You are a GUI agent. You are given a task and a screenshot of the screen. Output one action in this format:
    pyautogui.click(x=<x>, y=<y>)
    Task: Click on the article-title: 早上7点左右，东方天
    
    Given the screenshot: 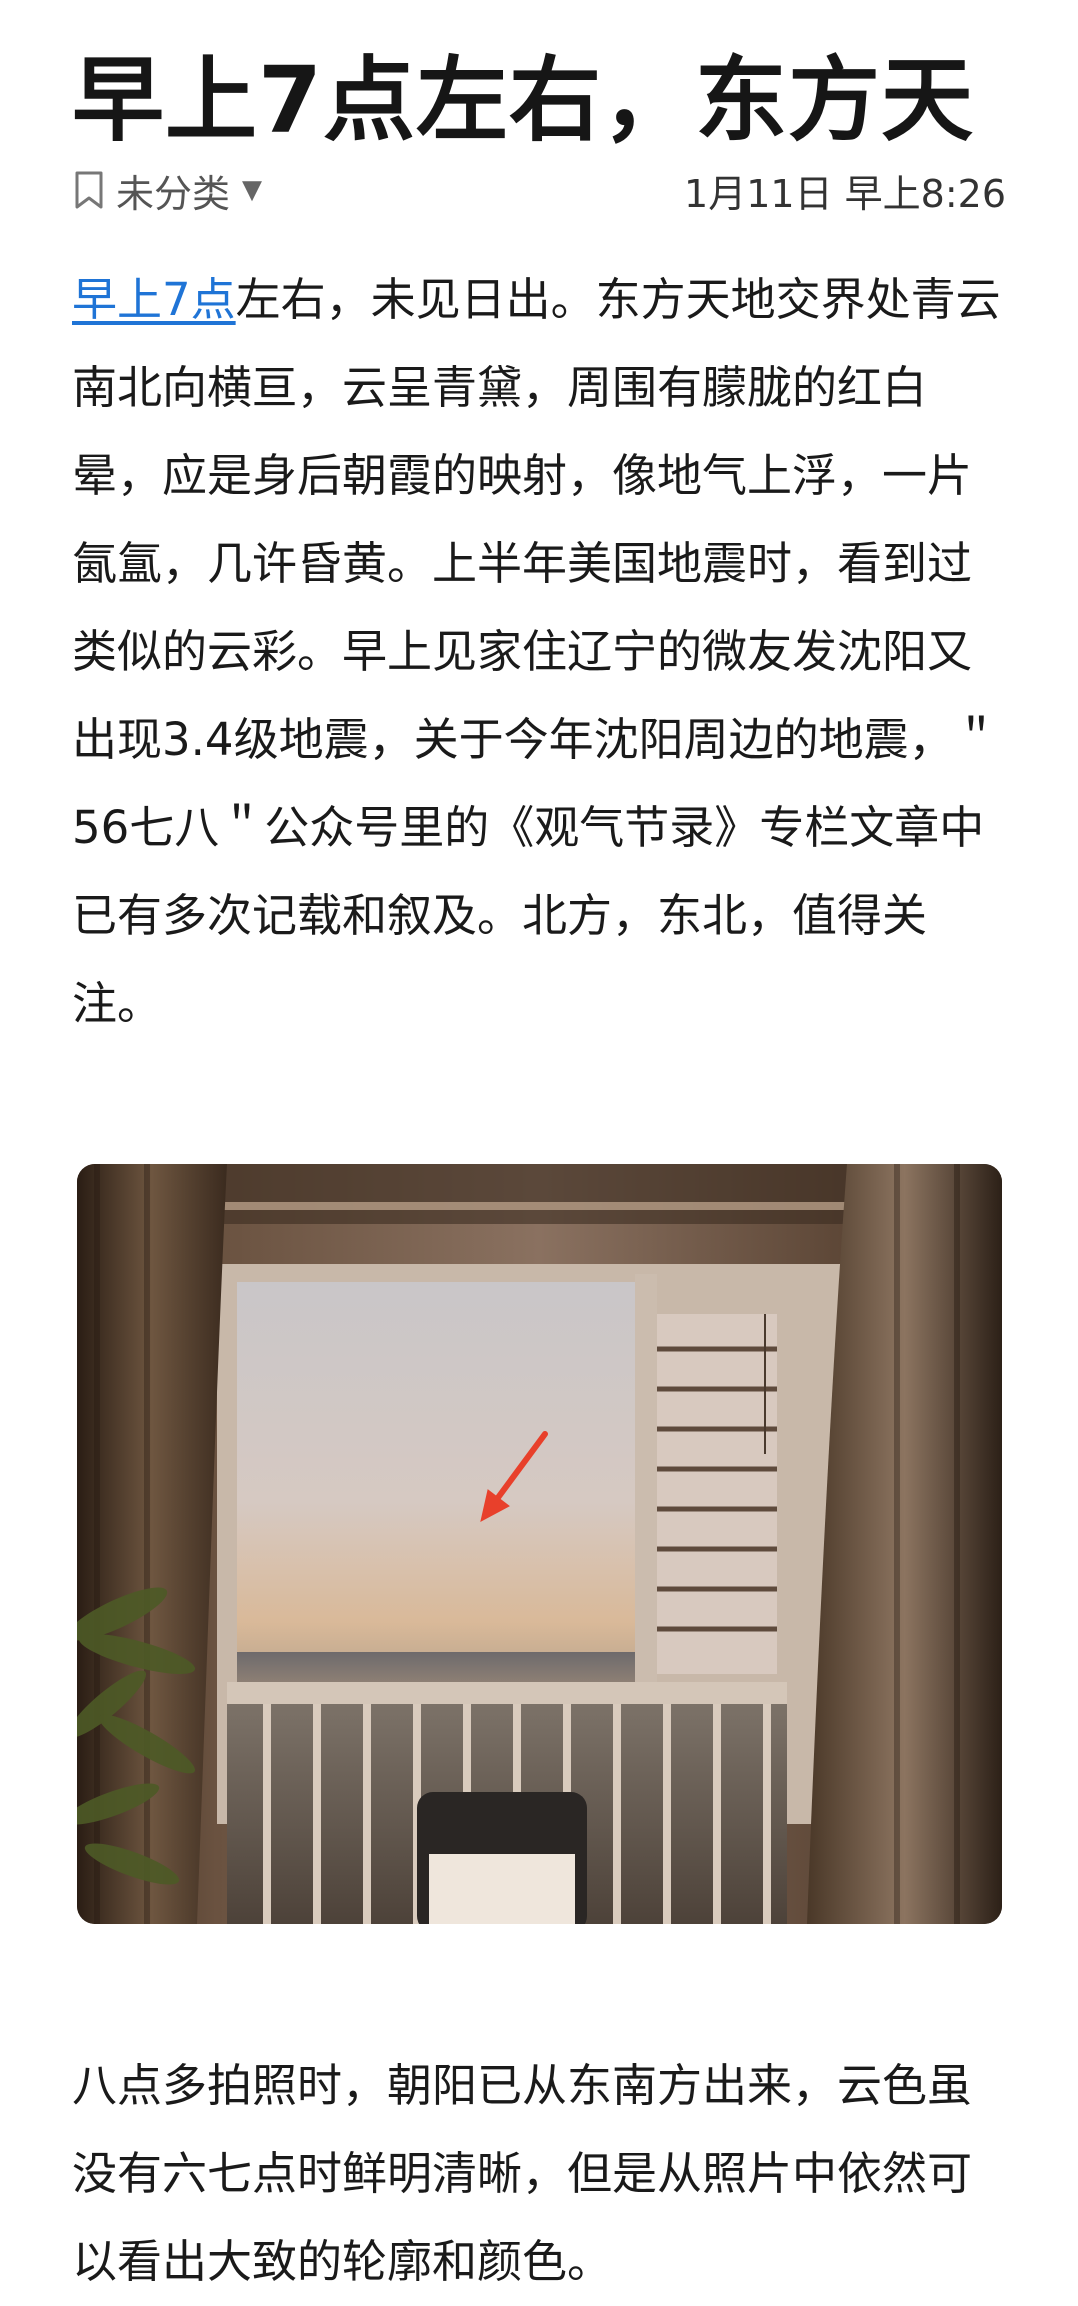 What is the action you would take?
    pyautogui.click(x=523, y=100)
    